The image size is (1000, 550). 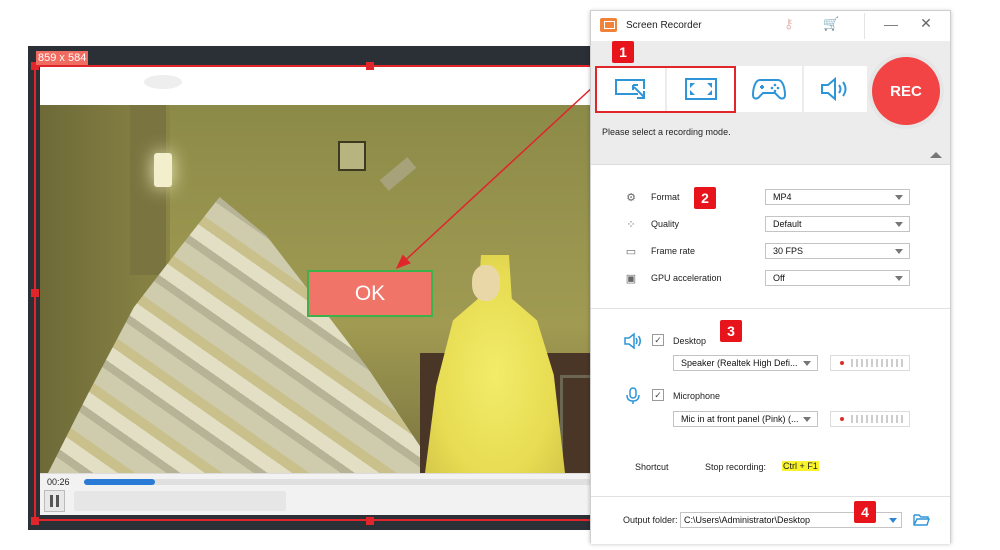 I want to click on collapse-triangle-icon, so click(x=936, y=155).